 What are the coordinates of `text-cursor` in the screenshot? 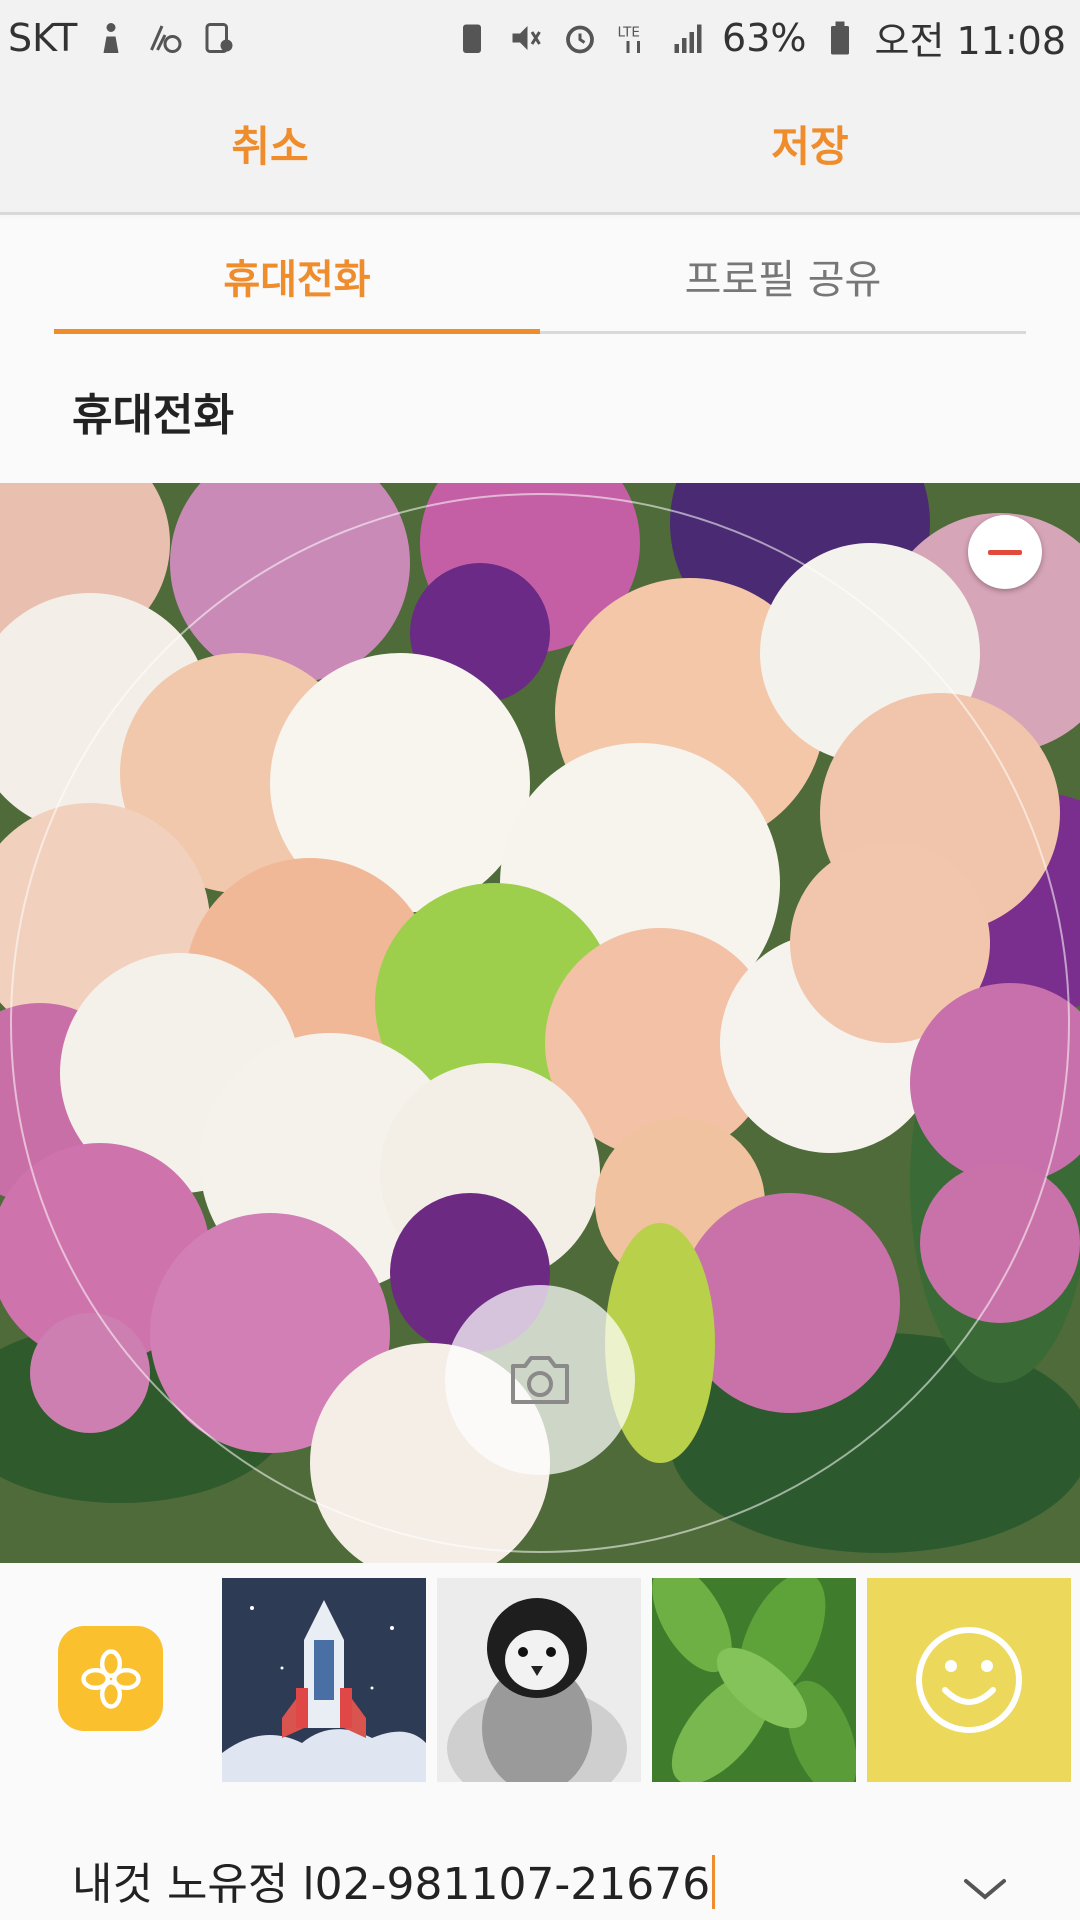 It's located at (714, 1882).